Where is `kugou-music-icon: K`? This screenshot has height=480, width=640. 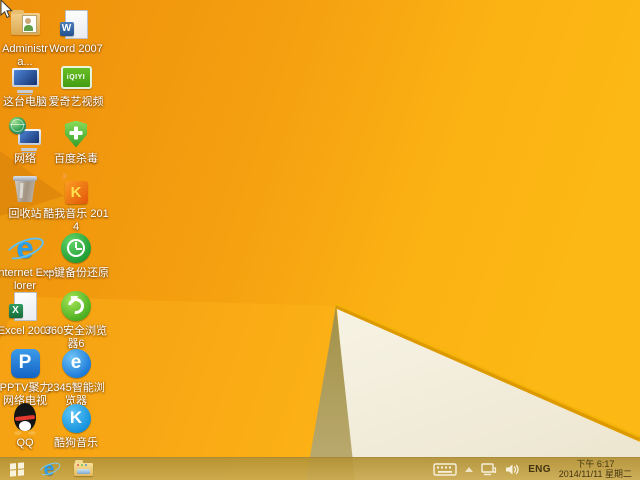 kugou-music-icon: K is located at coordinates (76, 418).